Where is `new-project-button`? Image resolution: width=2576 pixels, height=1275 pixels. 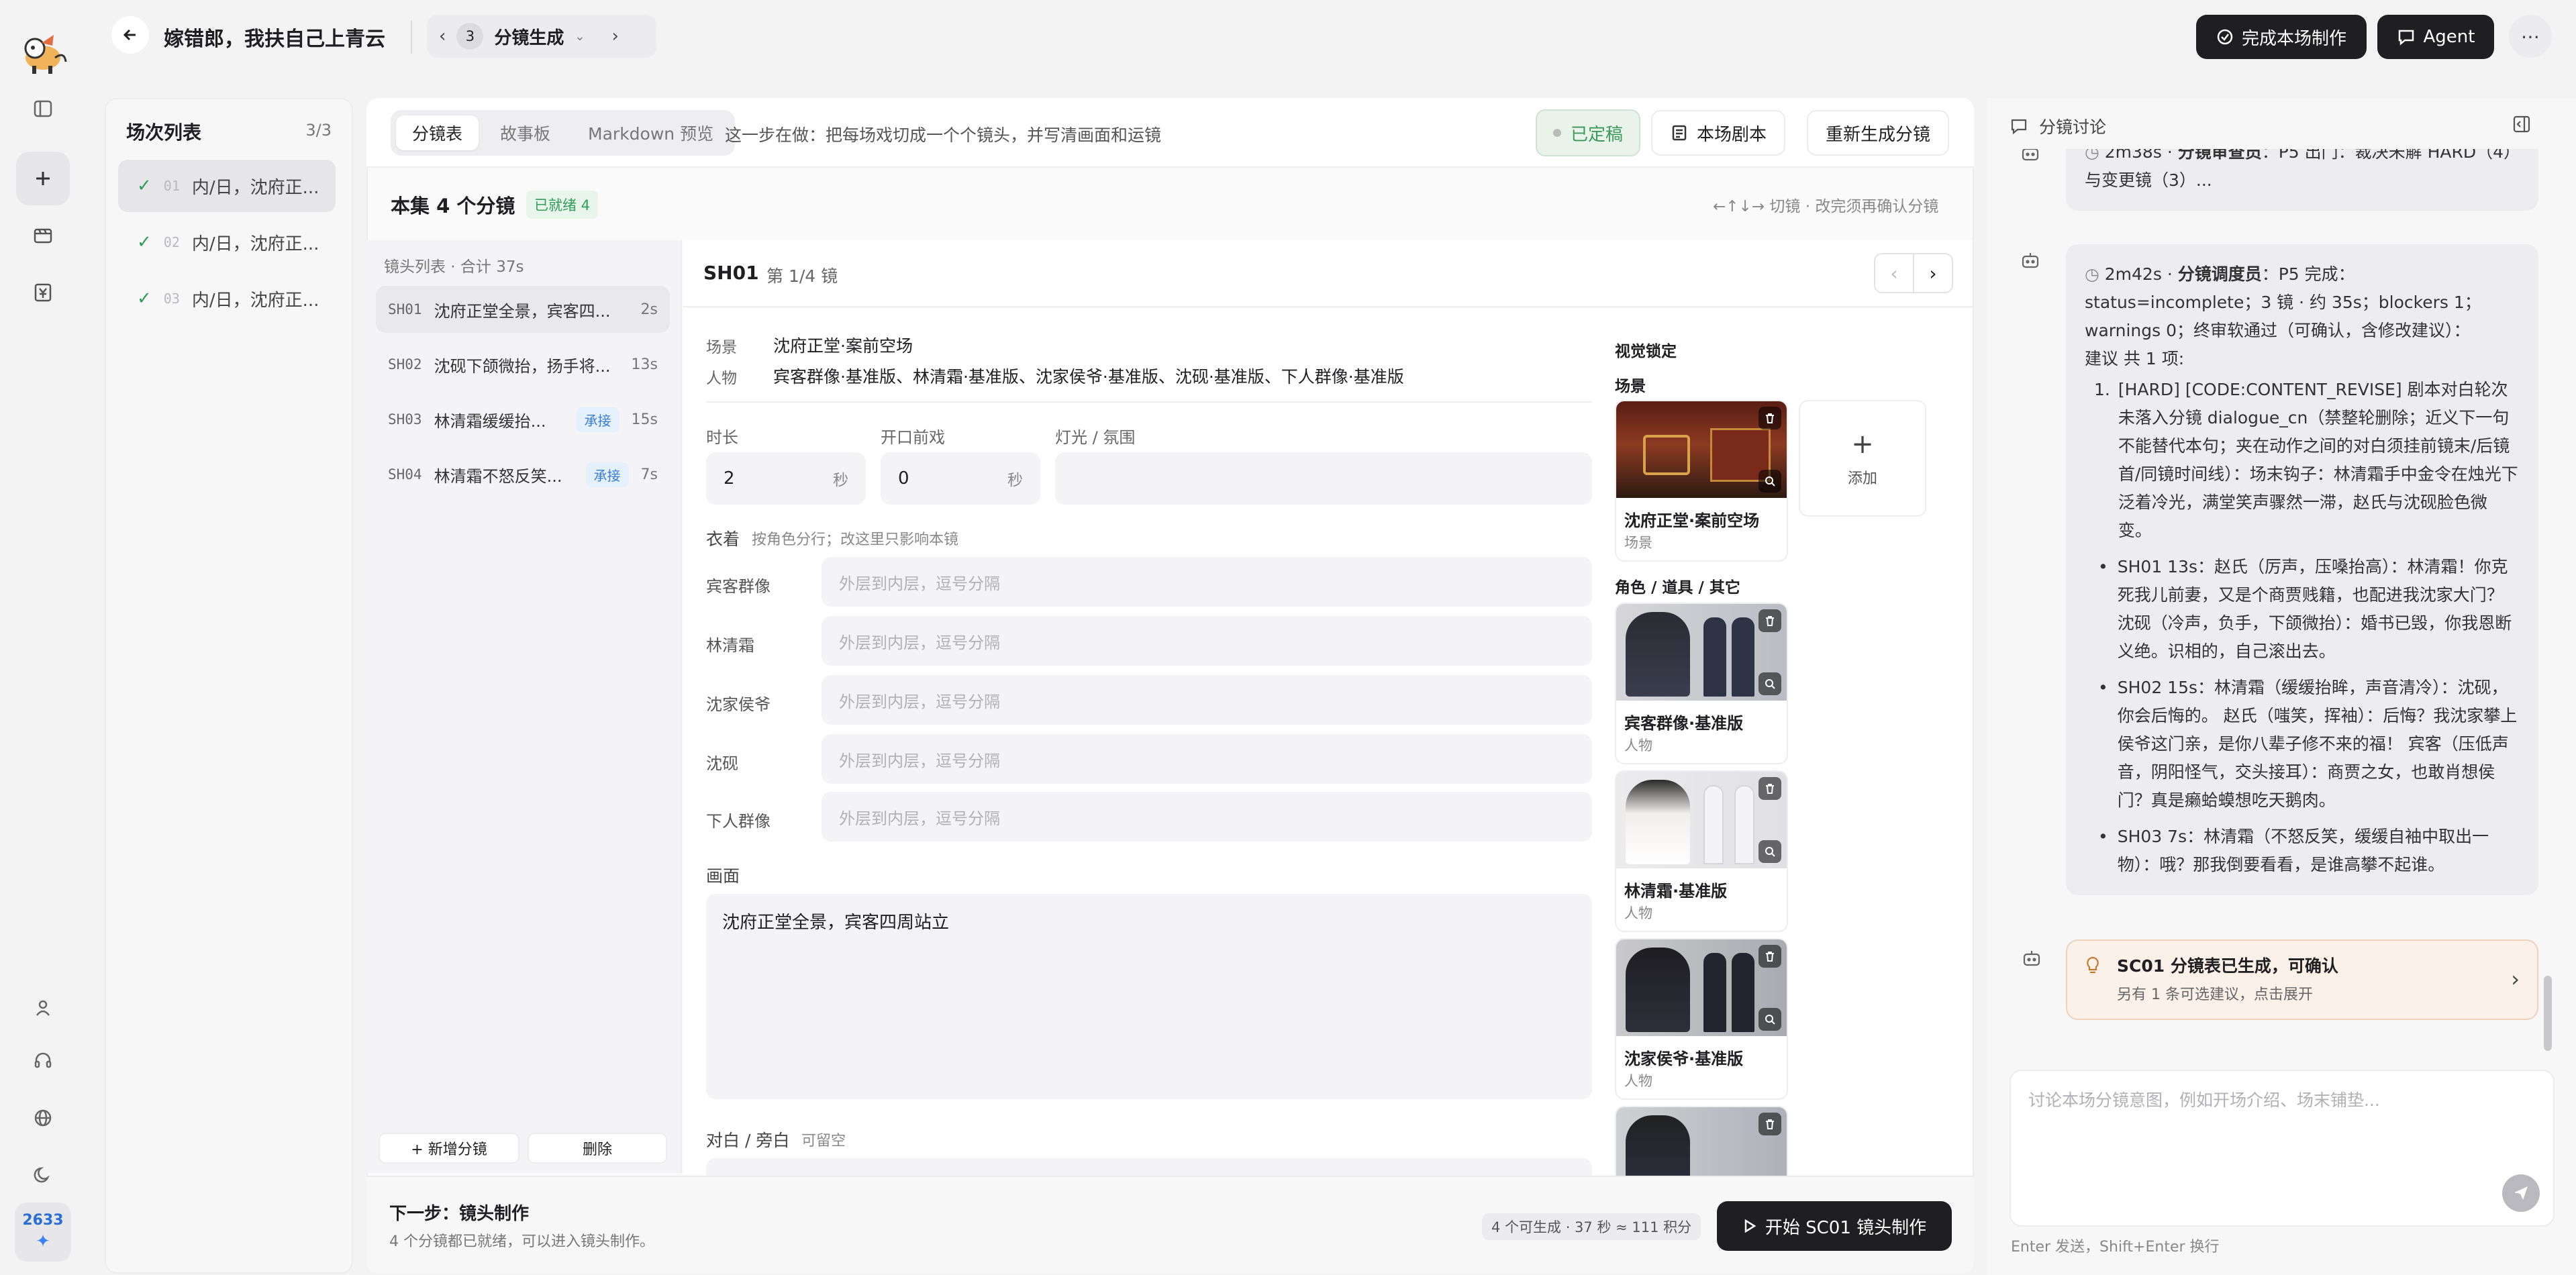
new-project-button is located at coordinates (43, 178).